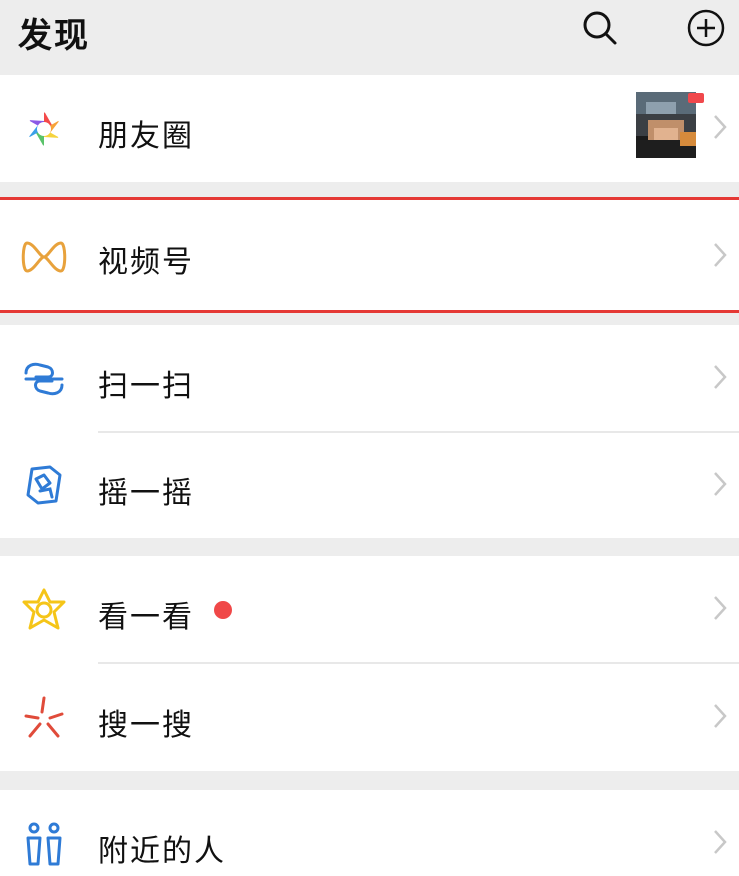  Describe the element at coordinates (146, 725) in the screenshot. I see `search-label: 搜一搜` at that location.